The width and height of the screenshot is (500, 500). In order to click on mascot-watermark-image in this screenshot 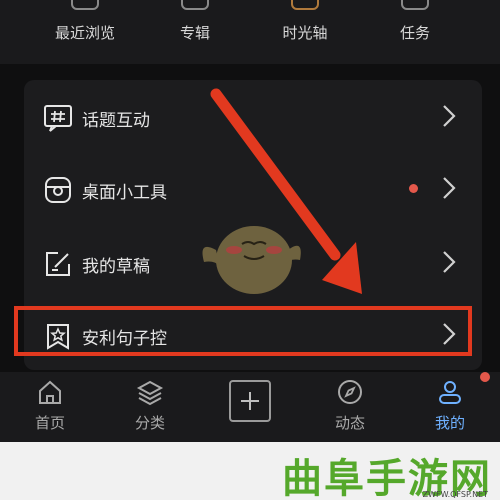, I will do `click(251, 260)`.